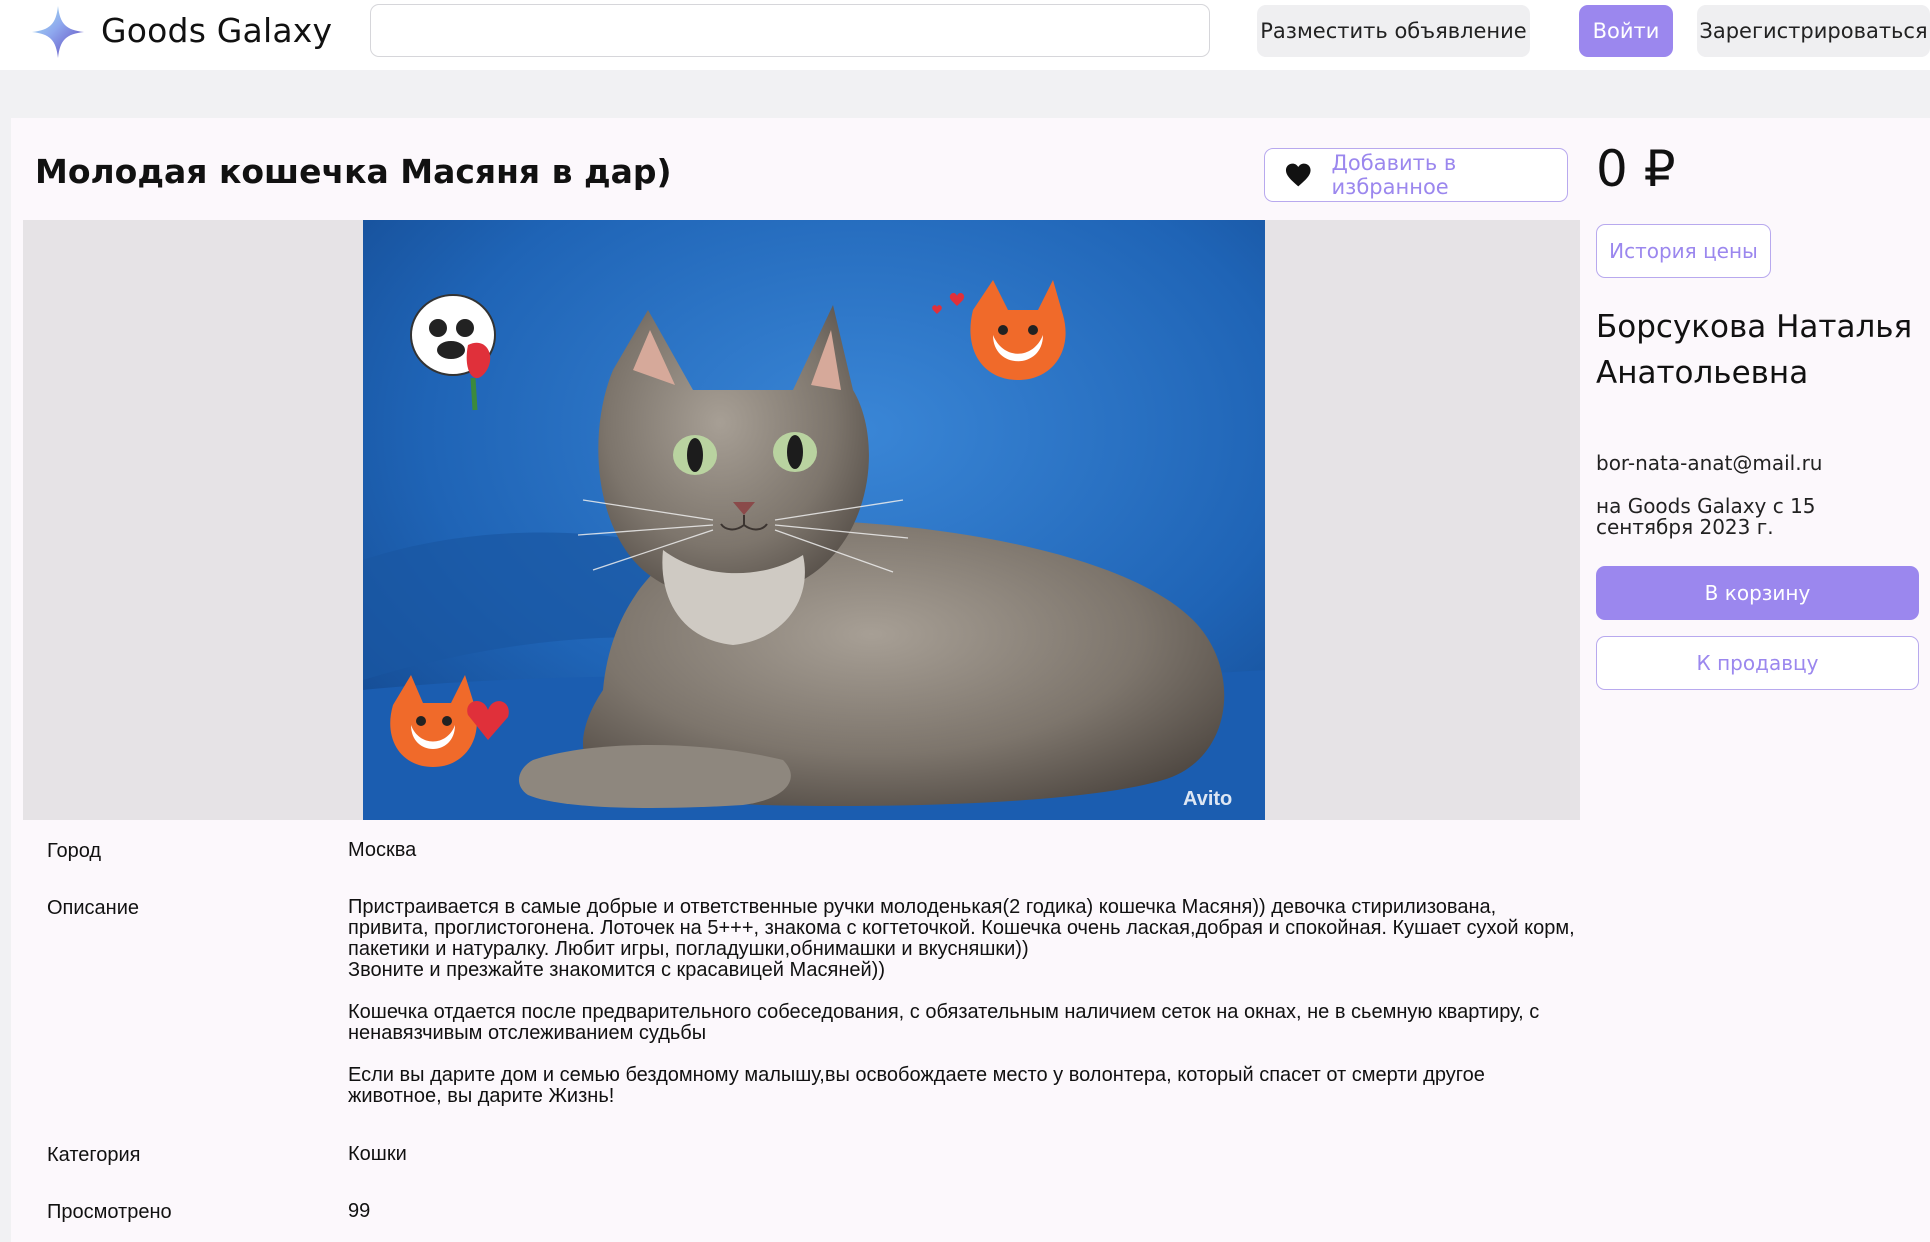  What do you see at coordinates (74, 851) in the screenshot?
I see `detail-key: Город` at bounding box center [74, 851].